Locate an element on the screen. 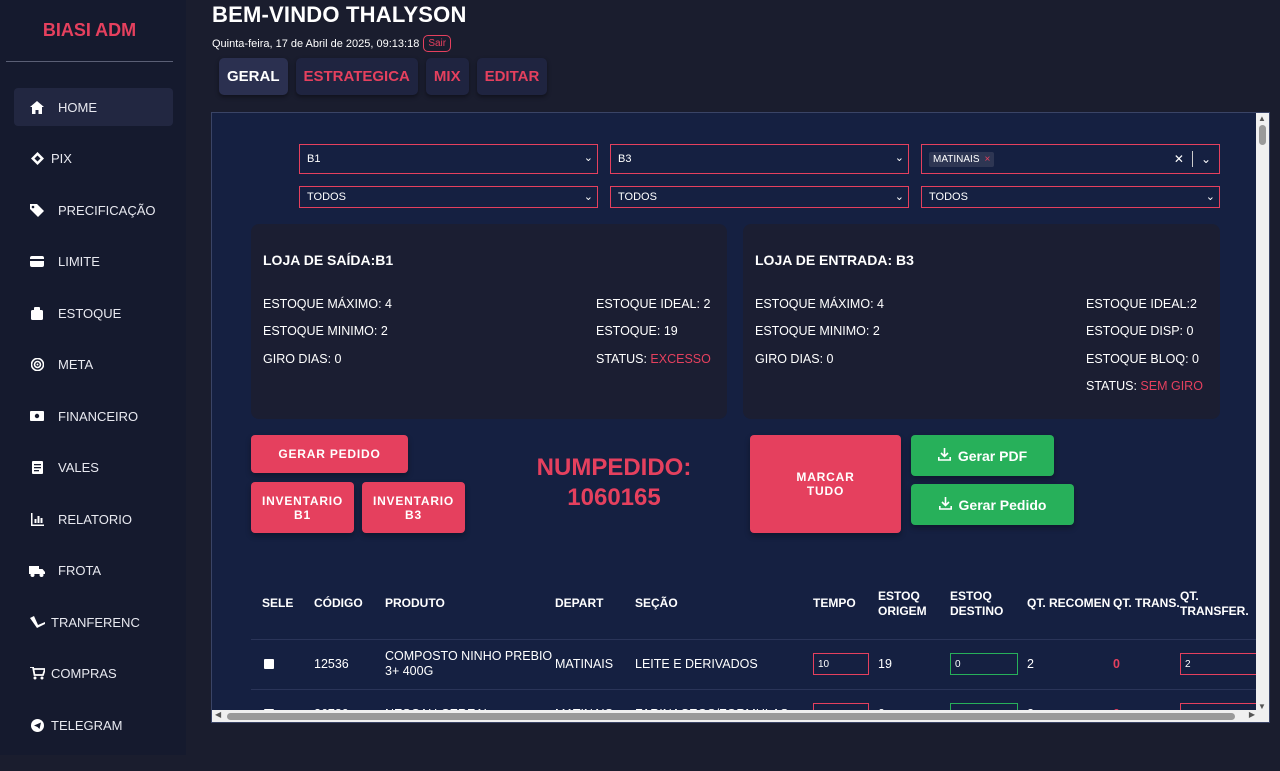 The height and width of the screenshot is (771, 1280). sidebar-item-limite: LIMITE is located at coordinates (93, 262).